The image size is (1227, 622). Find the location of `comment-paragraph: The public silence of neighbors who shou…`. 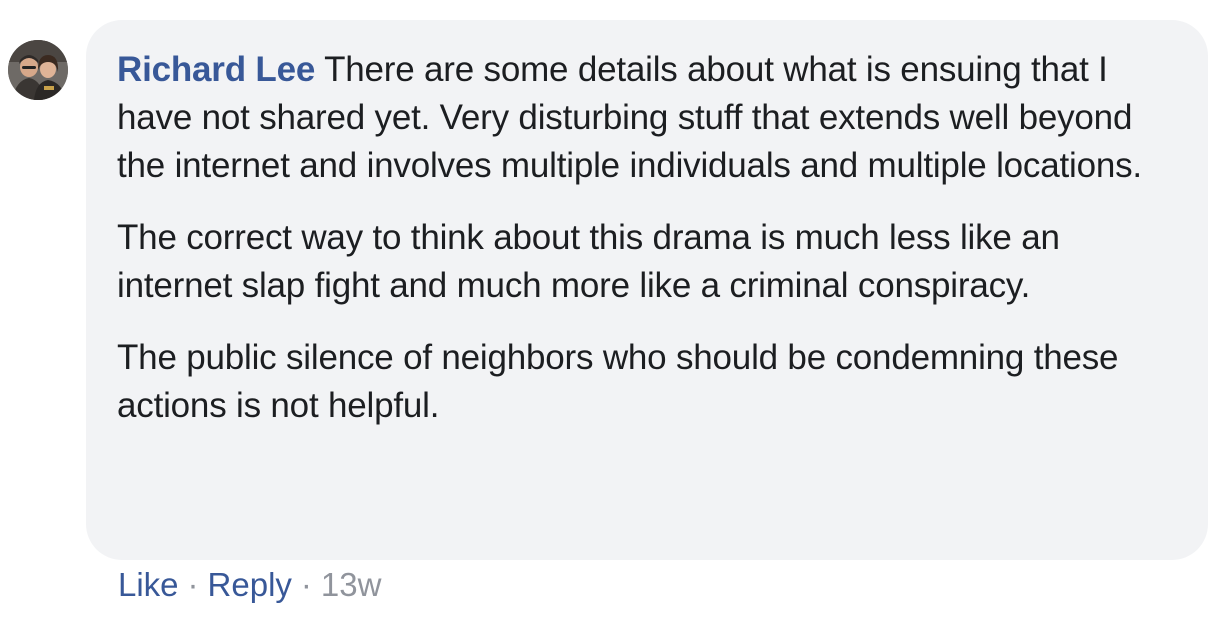

comment-paragraph: The public silence of neighbors who shou… is located at coordinates (648, 382).